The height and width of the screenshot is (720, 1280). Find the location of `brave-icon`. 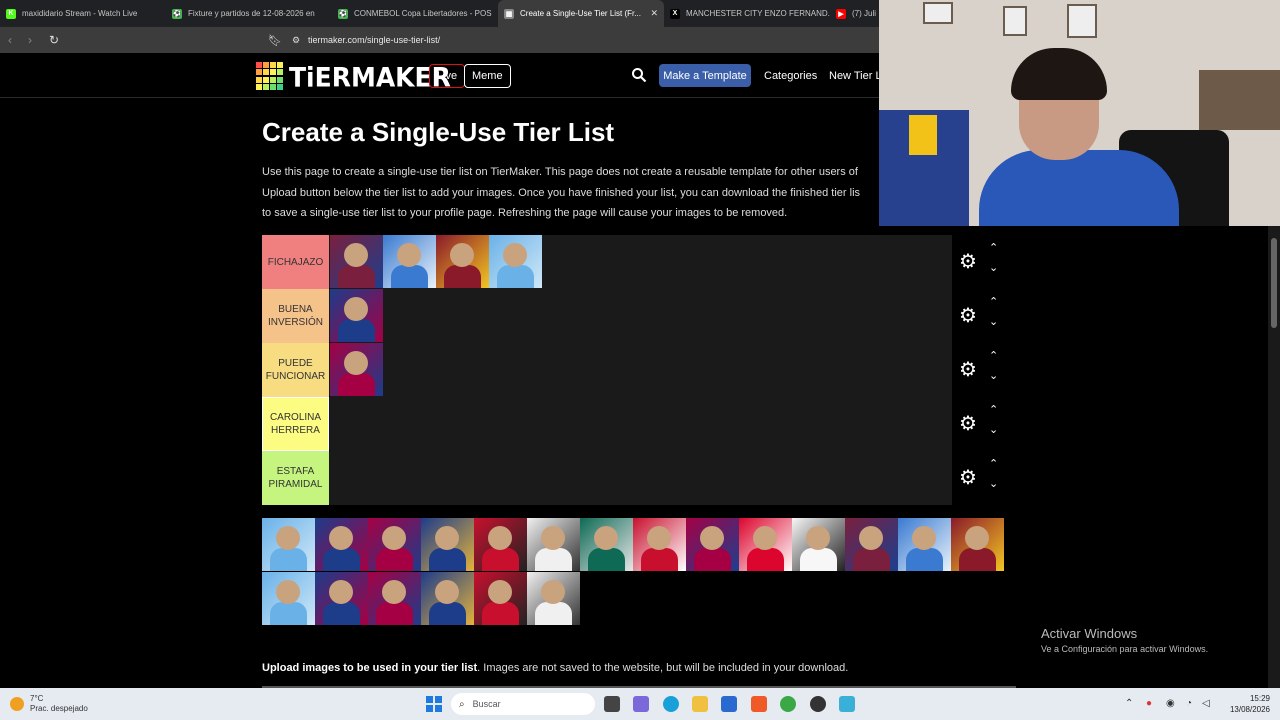

brave-icon is located at coordinates (759, 704).